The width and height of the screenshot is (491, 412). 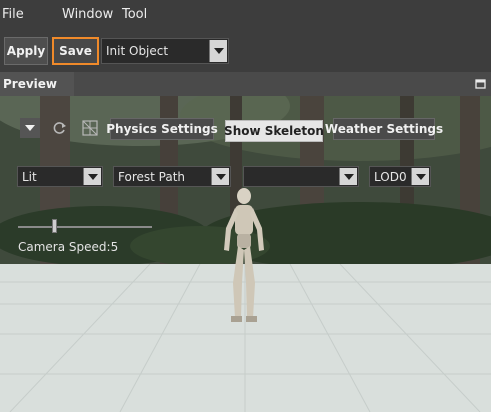 What do you see at coordinates (152, 176) in the screenshot?
I see `scene-value: Forest Path` at bounding box center [152, 176].